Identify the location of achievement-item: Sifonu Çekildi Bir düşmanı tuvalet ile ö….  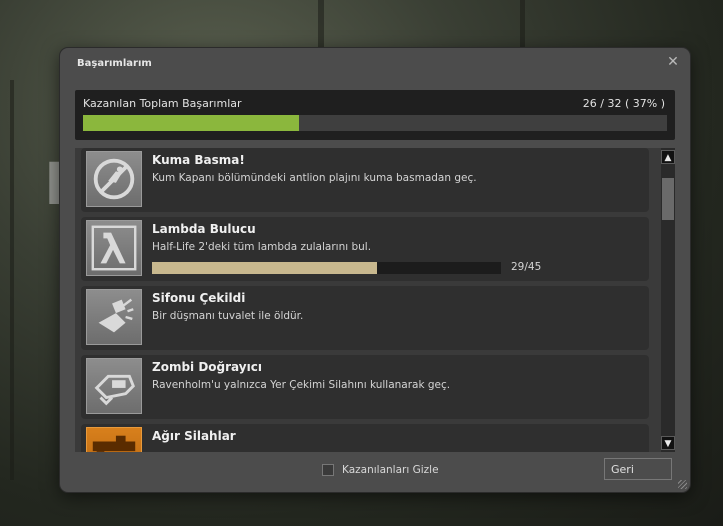
(365, 318).